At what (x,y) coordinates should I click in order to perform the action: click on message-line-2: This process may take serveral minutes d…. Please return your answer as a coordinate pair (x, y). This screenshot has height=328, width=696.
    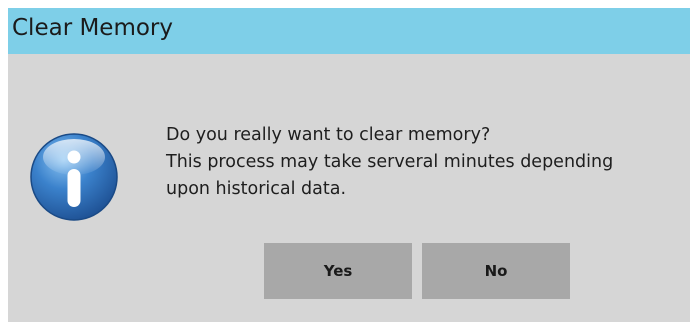
    Looking at the image, I should click on (390, 162).